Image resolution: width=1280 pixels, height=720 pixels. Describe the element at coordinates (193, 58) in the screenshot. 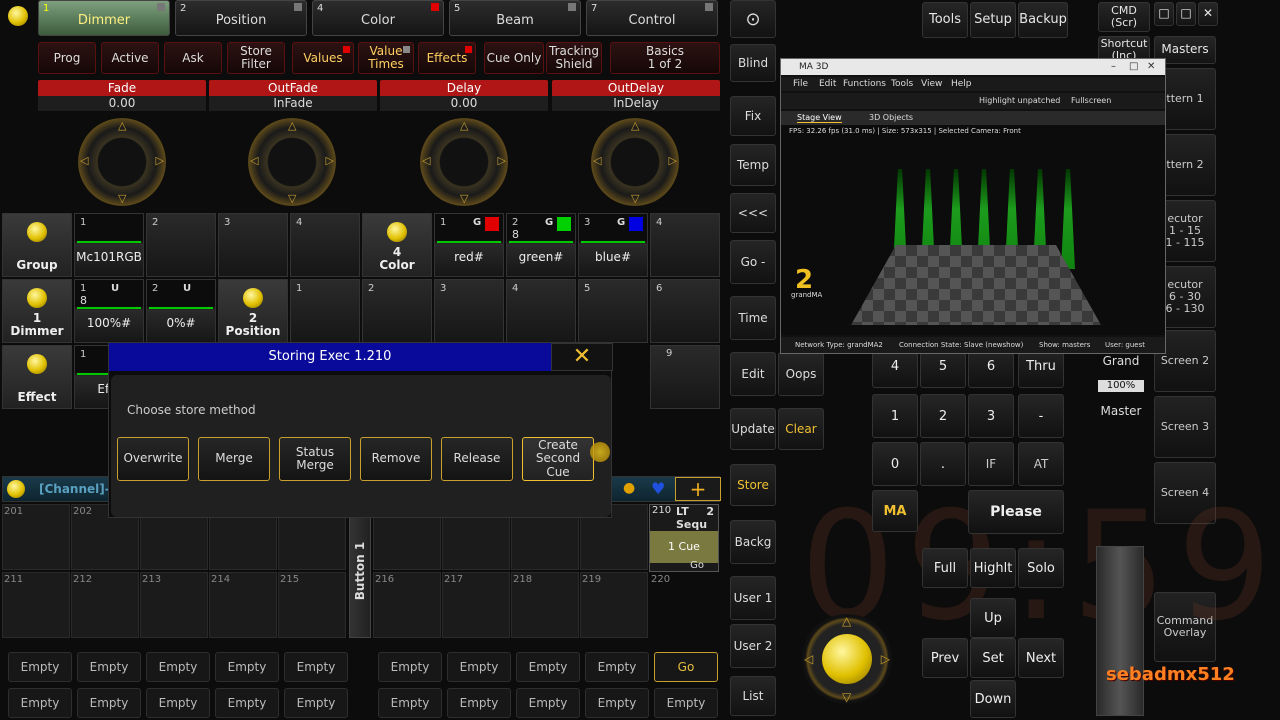

I see `mode-button-2: Ask` at that location.